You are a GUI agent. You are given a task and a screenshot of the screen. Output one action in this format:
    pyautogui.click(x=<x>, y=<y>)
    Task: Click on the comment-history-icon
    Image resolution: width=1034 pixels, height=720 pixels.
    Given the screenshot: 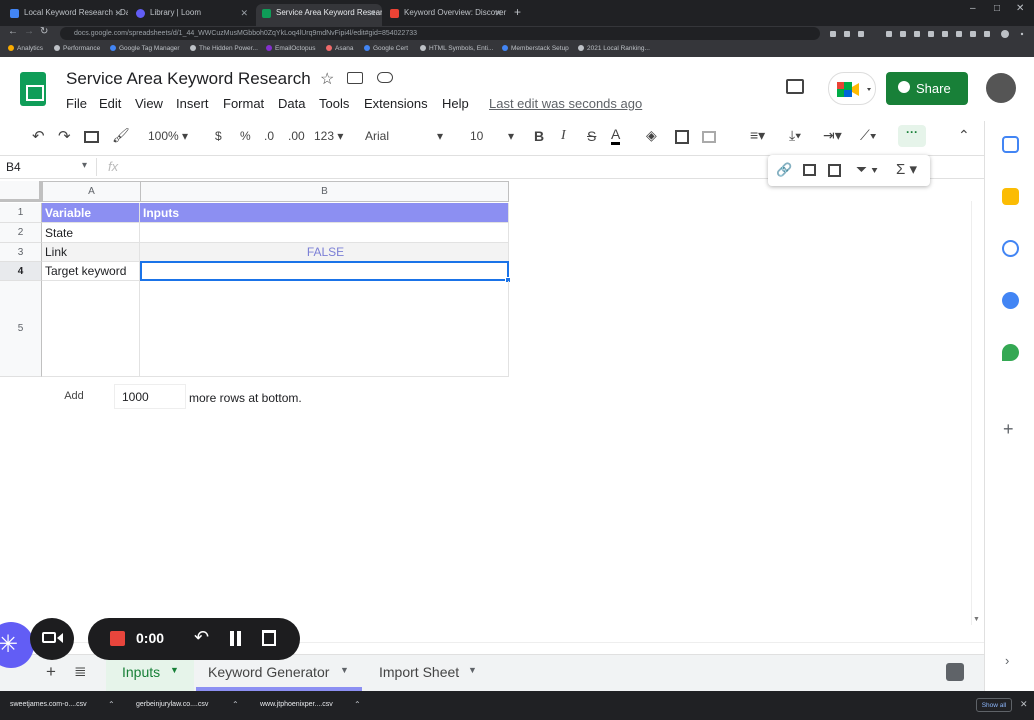 What is the action you would take?
    pyautogui.click(x=795, y=86)
    